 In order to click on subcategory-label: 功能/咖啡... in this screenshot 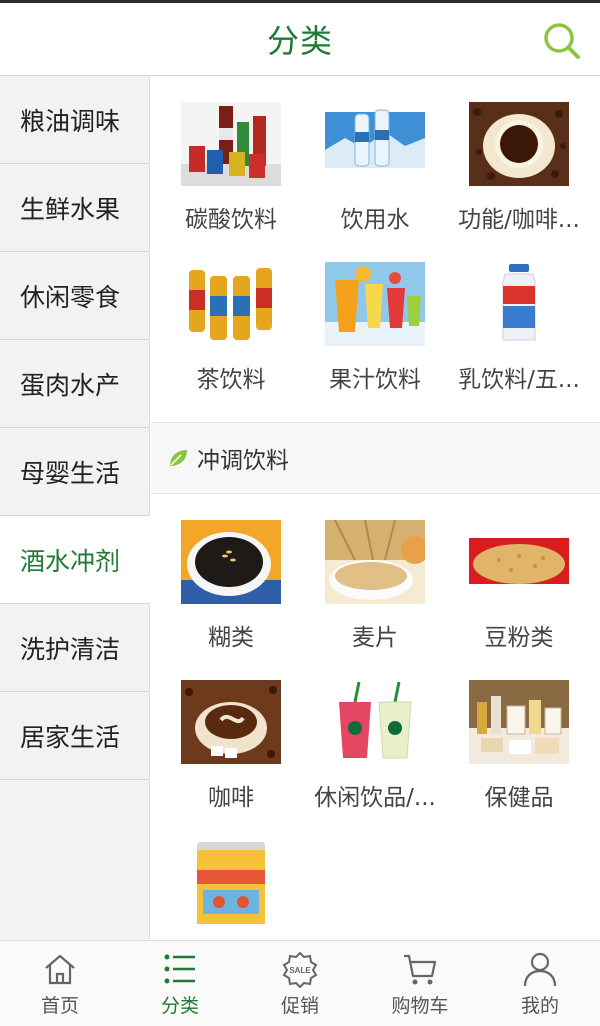, I will do `click(519, 220)`.